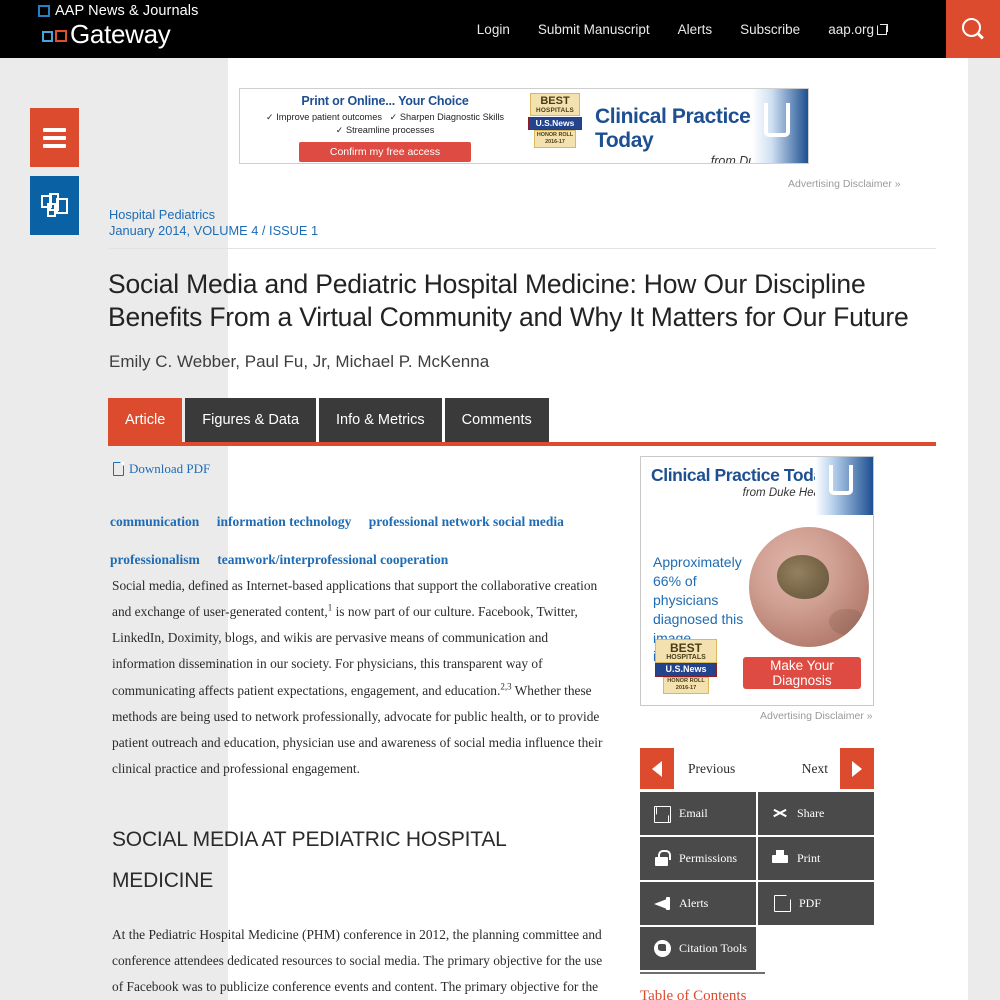  Describe the element at coordinates (716, 768) in the screenshot. I see `previous-article-label: Previous` at that location.